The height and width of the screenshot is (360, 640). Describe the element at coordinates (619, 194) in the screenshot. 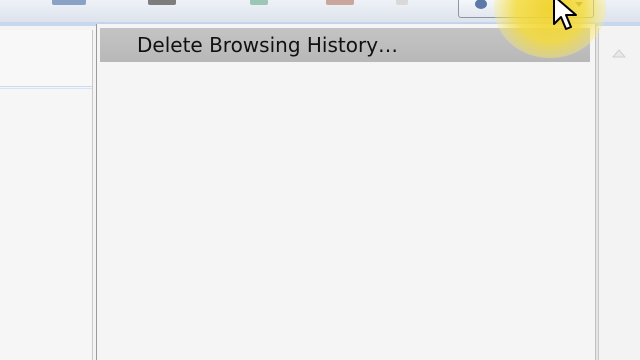

I see `vertical-scrollbar` at that location.